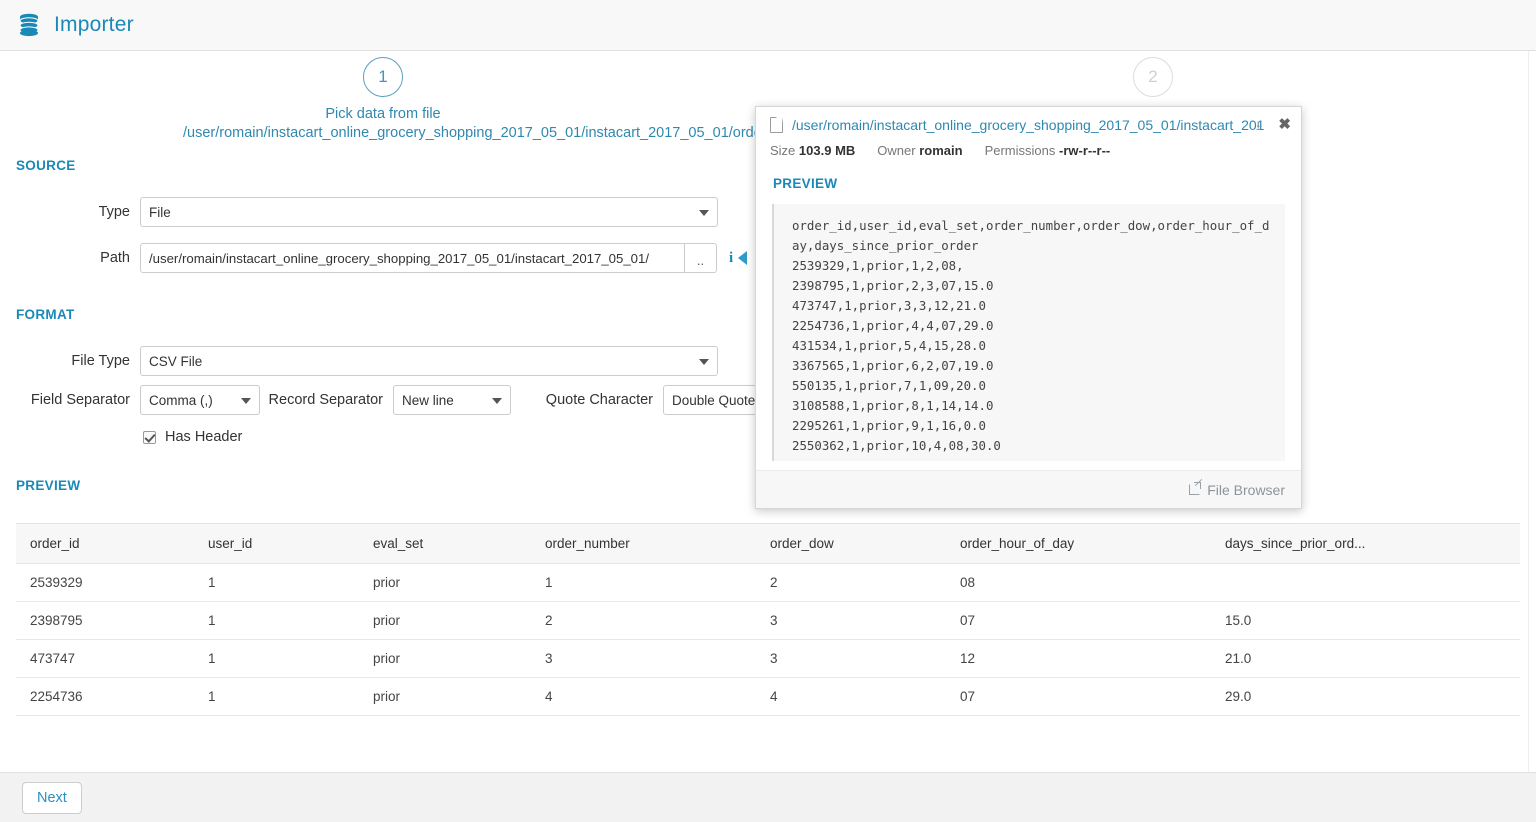 This screenshot has width=1536, height=822. Describe the element at coordinates (428, 400) in the screenshot. I see `record-separator-value: New line` at that location.